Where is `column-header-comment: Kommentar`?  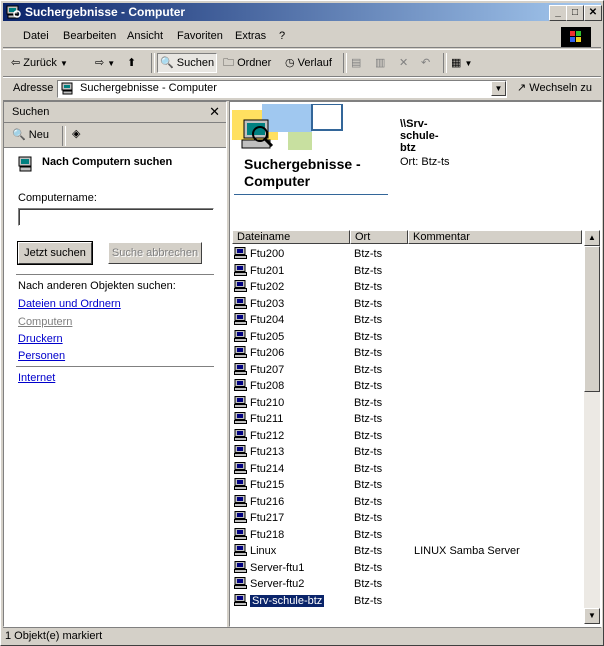
column-header-comment: Kommentar is located at coordinates (495, 237).